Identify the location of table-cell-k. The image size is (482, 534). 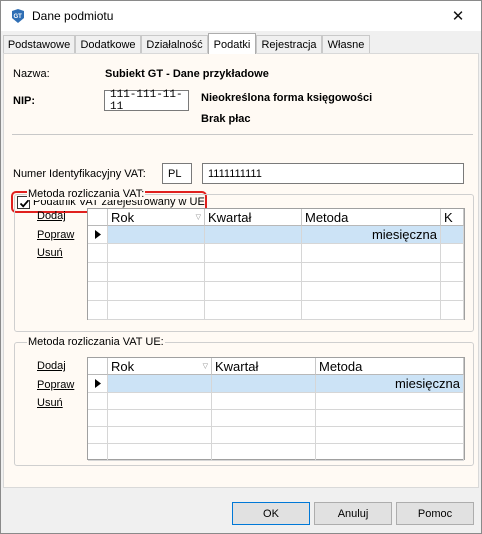
(452, 235).